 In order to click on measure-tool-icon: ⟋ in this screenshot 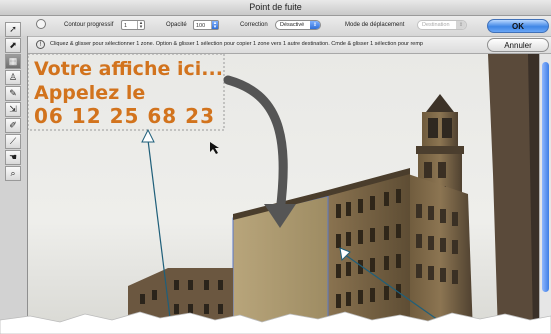, I will do `click(13, 141)`.